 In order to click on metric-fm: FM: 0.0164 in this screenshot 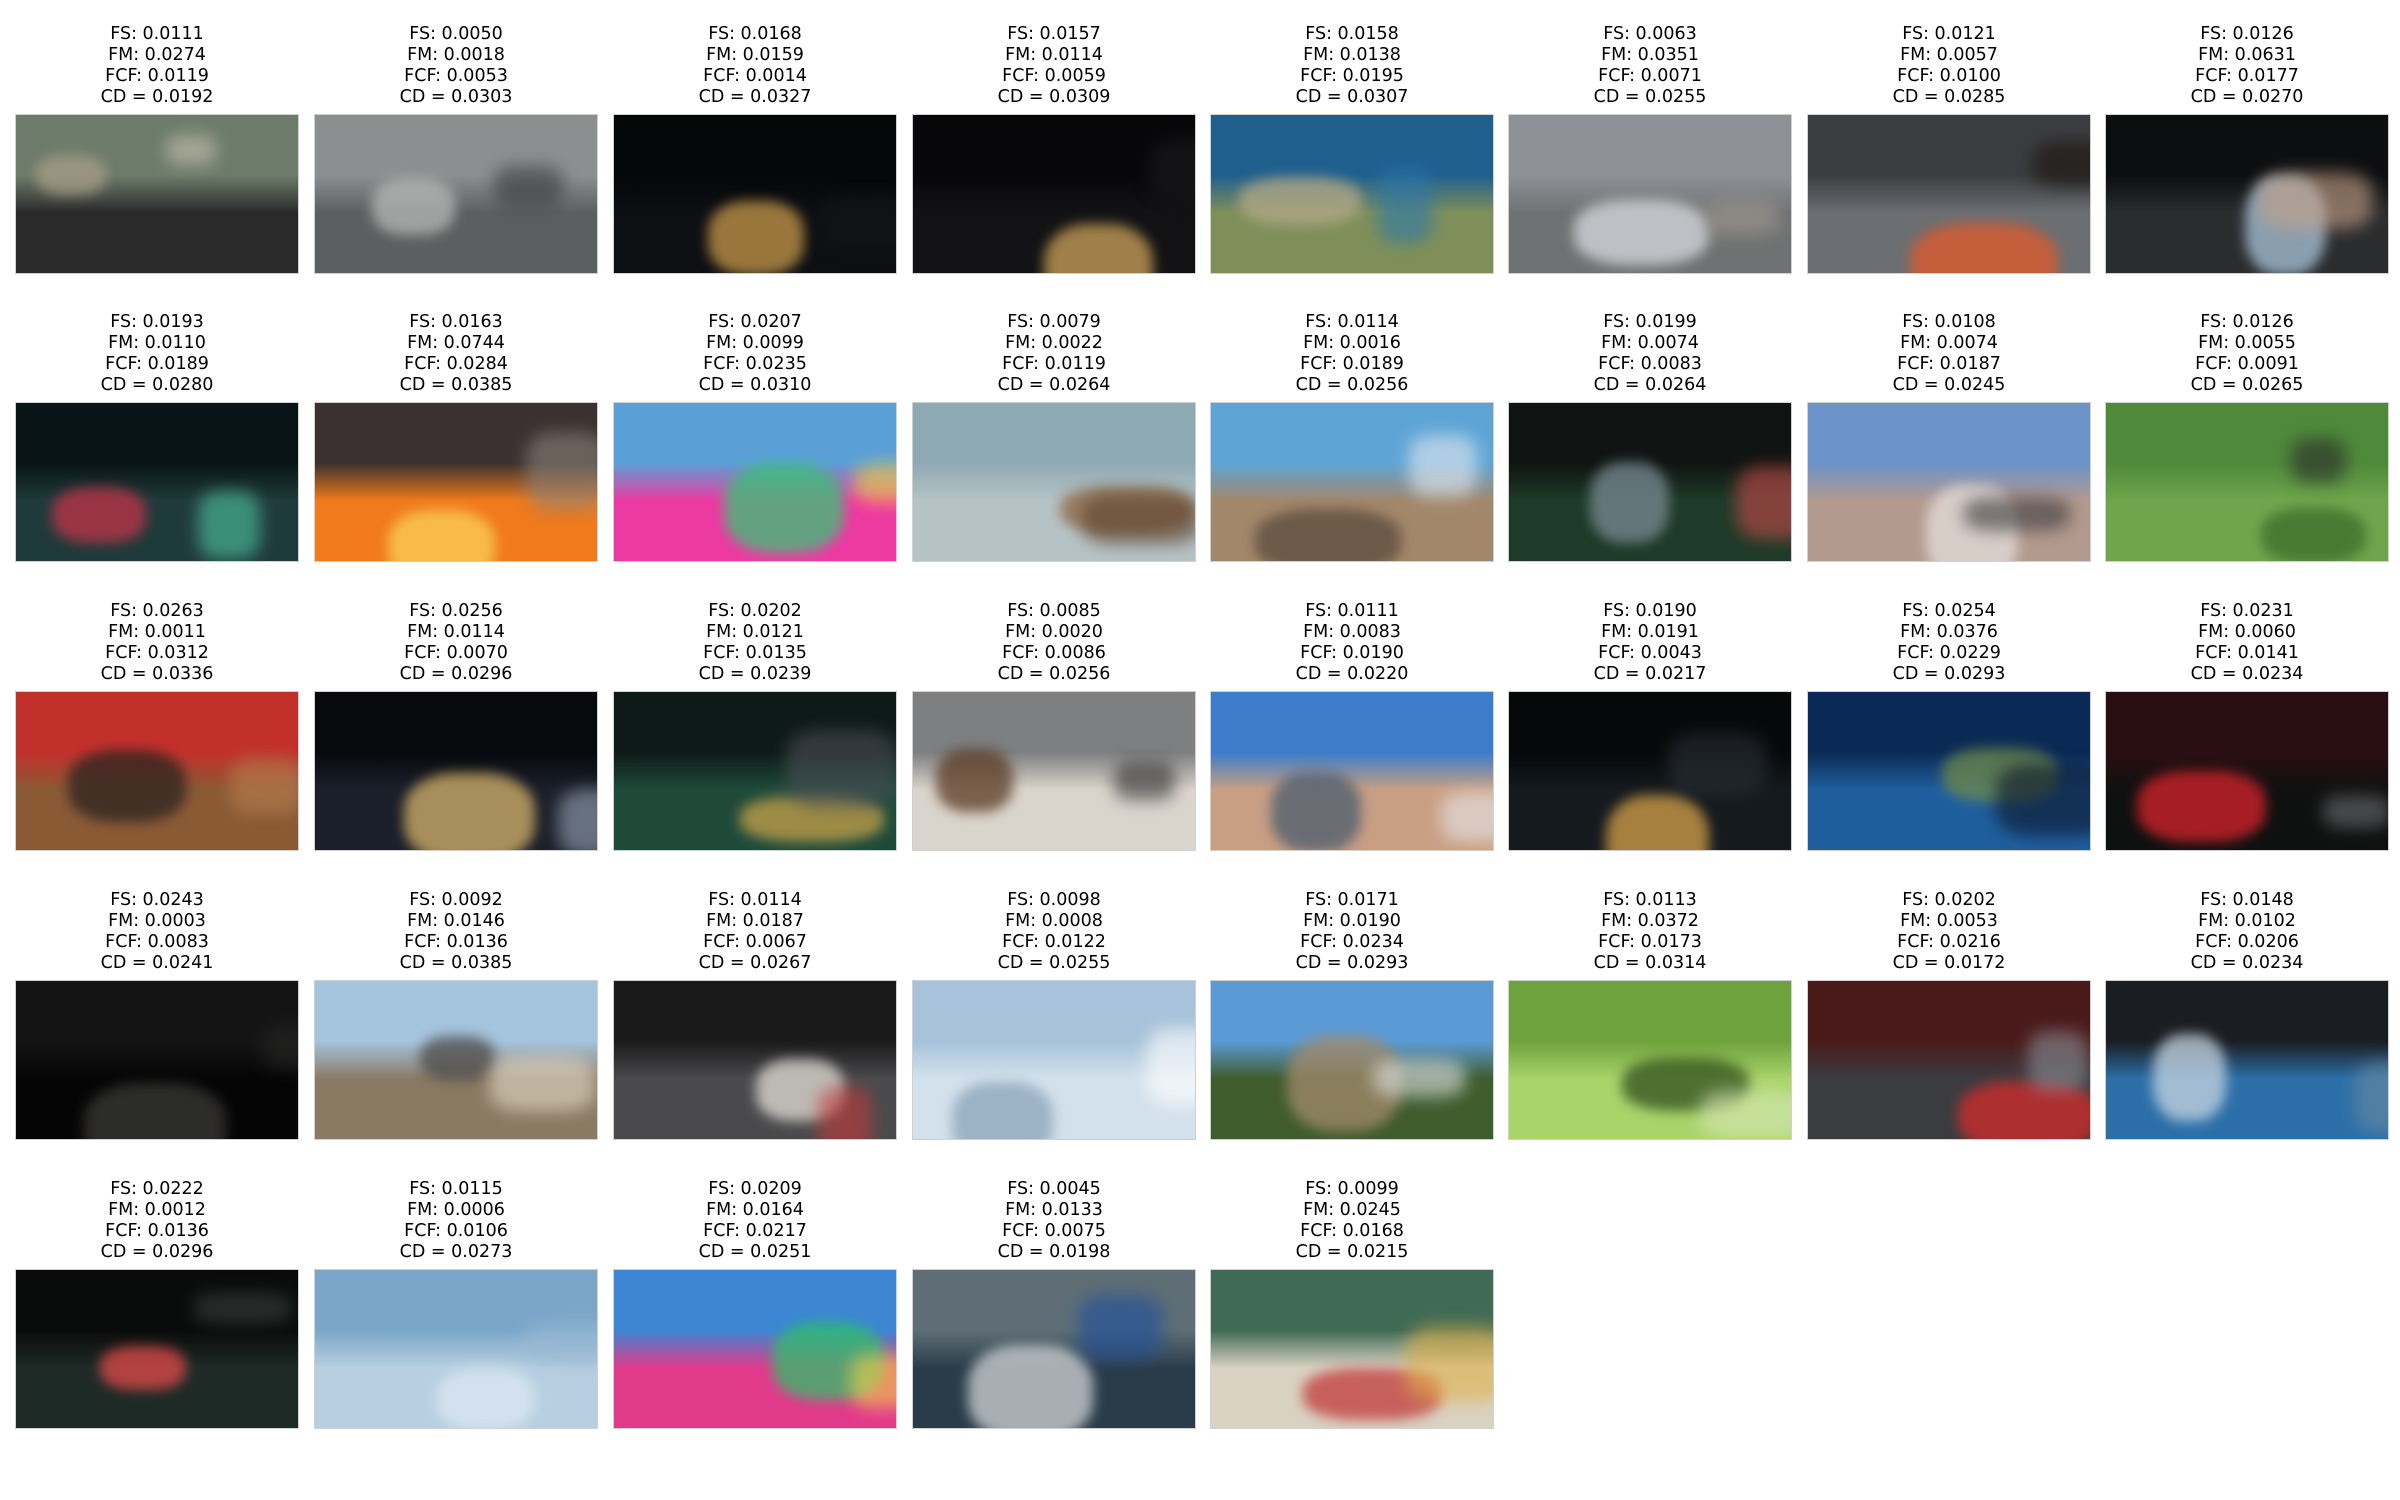, I will do `click(755, 1210)`.